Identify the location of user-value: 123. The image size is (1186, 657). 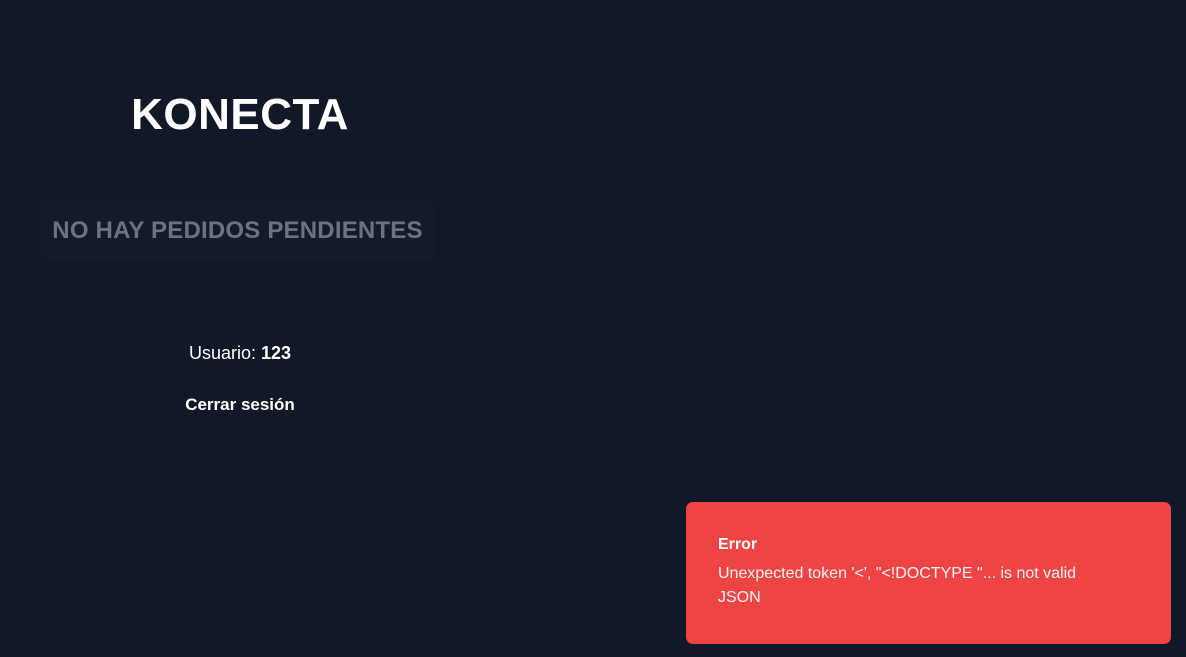
(276, 353).